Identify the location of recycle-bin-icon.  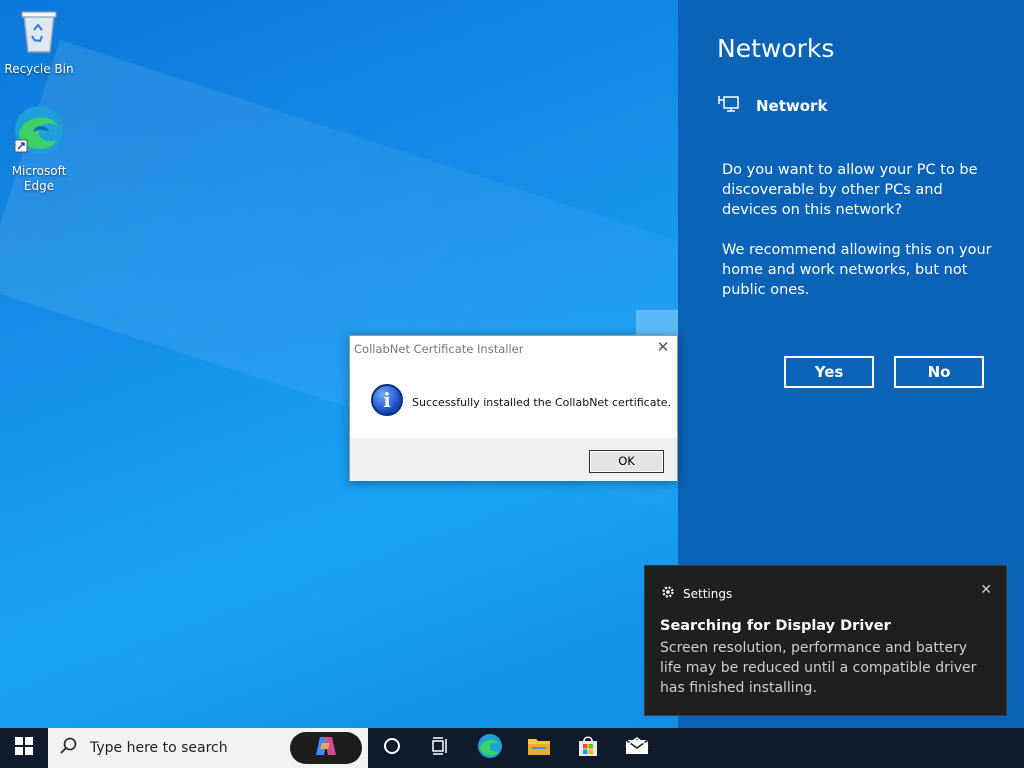
(39, 33).